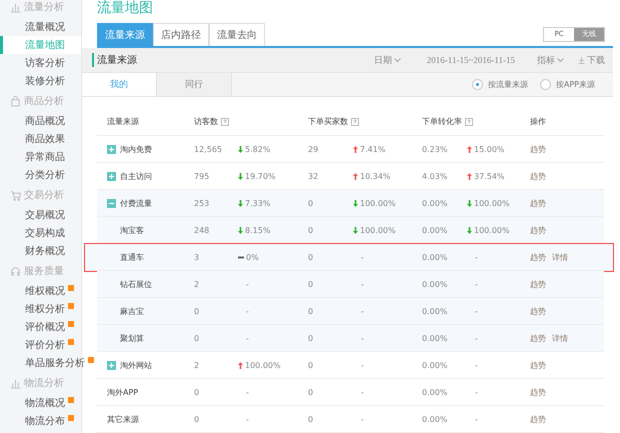 The width and height of the screenshot is (620, 433). Describe the element at coordinates (125, 34) in the screenshot. I see `tab: 流量来源` at that location.